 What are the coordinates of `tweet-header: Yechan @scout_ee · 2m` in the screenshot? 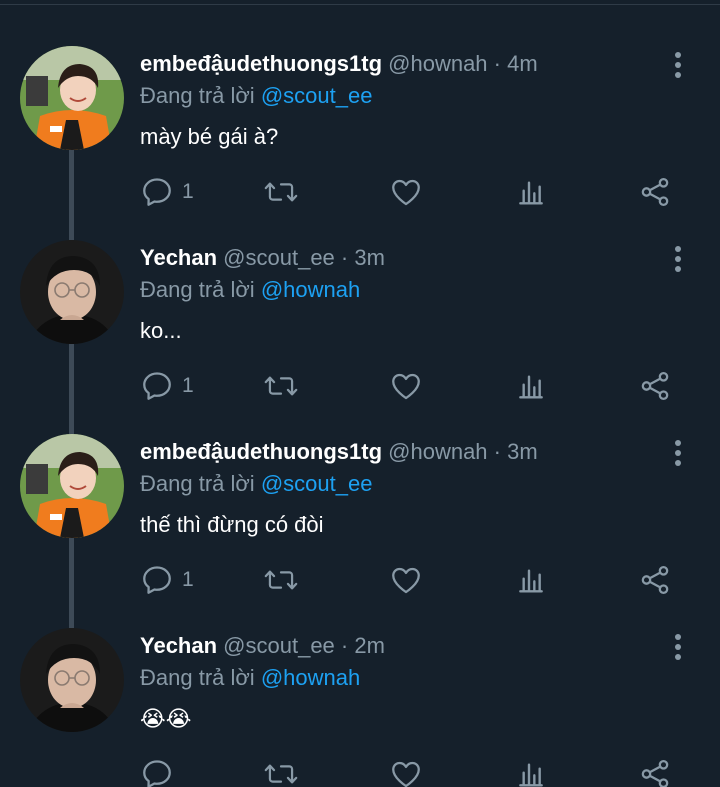 It's located at (262, 646).